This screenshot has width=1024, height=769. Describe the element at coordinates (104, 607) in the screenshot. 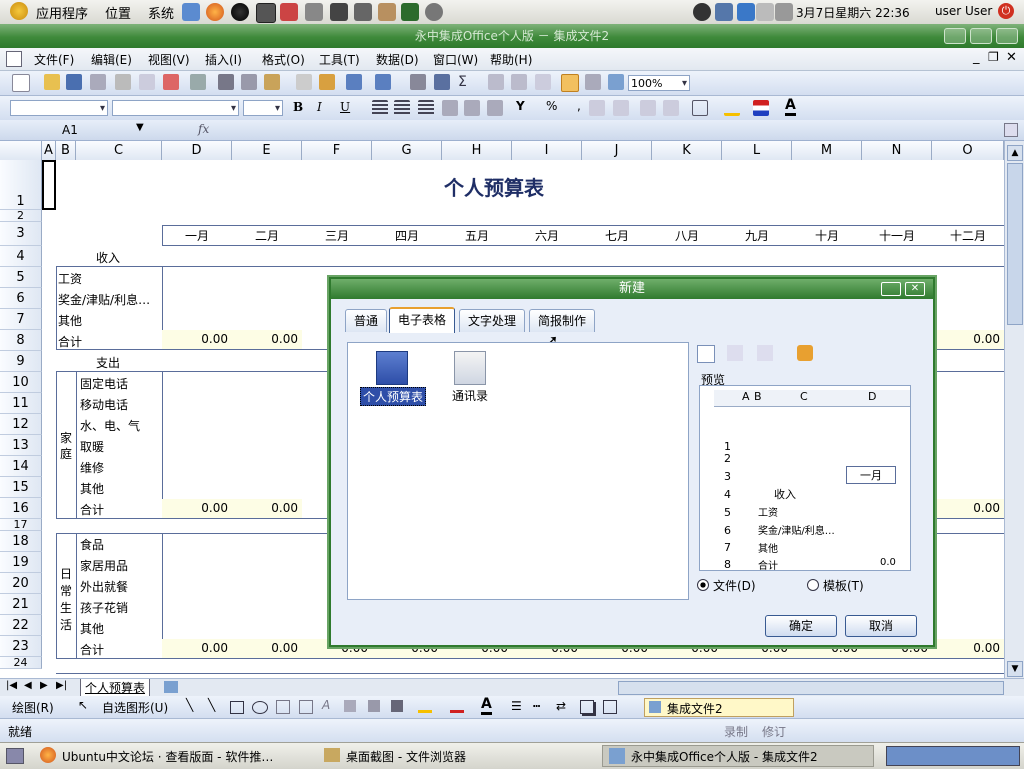

I see `daily-item: 孩子花销` at that location.